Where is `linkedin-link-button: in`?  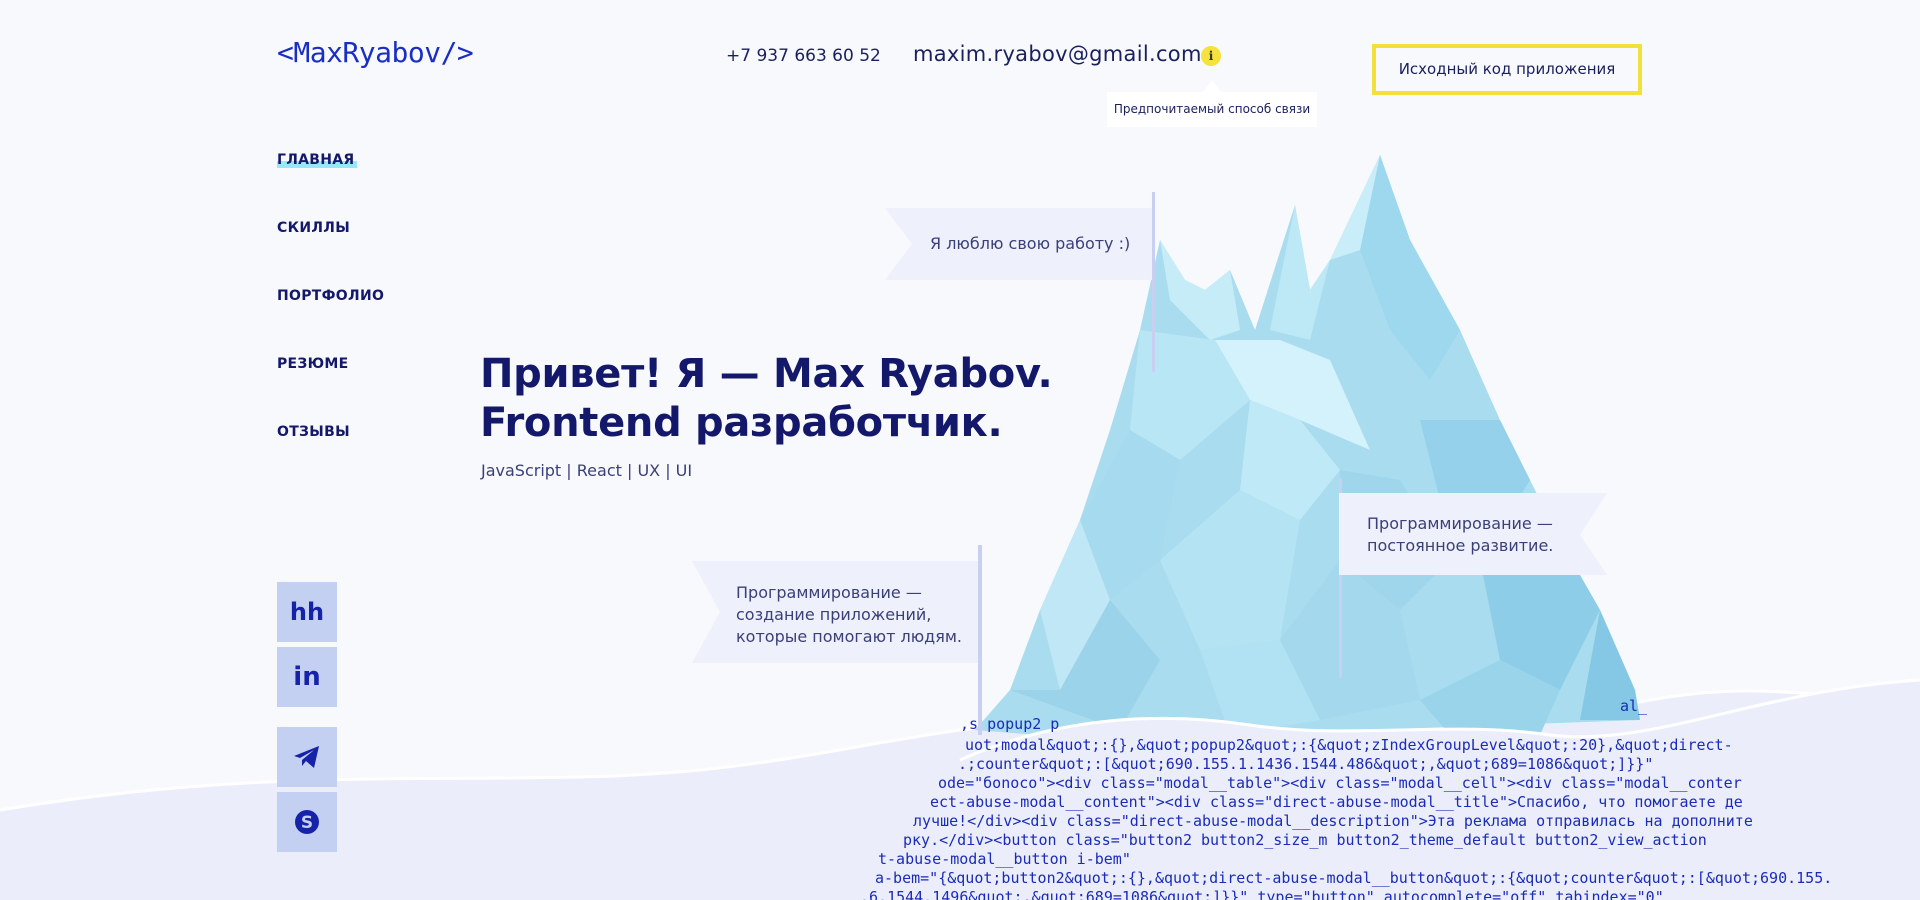 linkedin-link-button: in is located at coordinates (307, 677).